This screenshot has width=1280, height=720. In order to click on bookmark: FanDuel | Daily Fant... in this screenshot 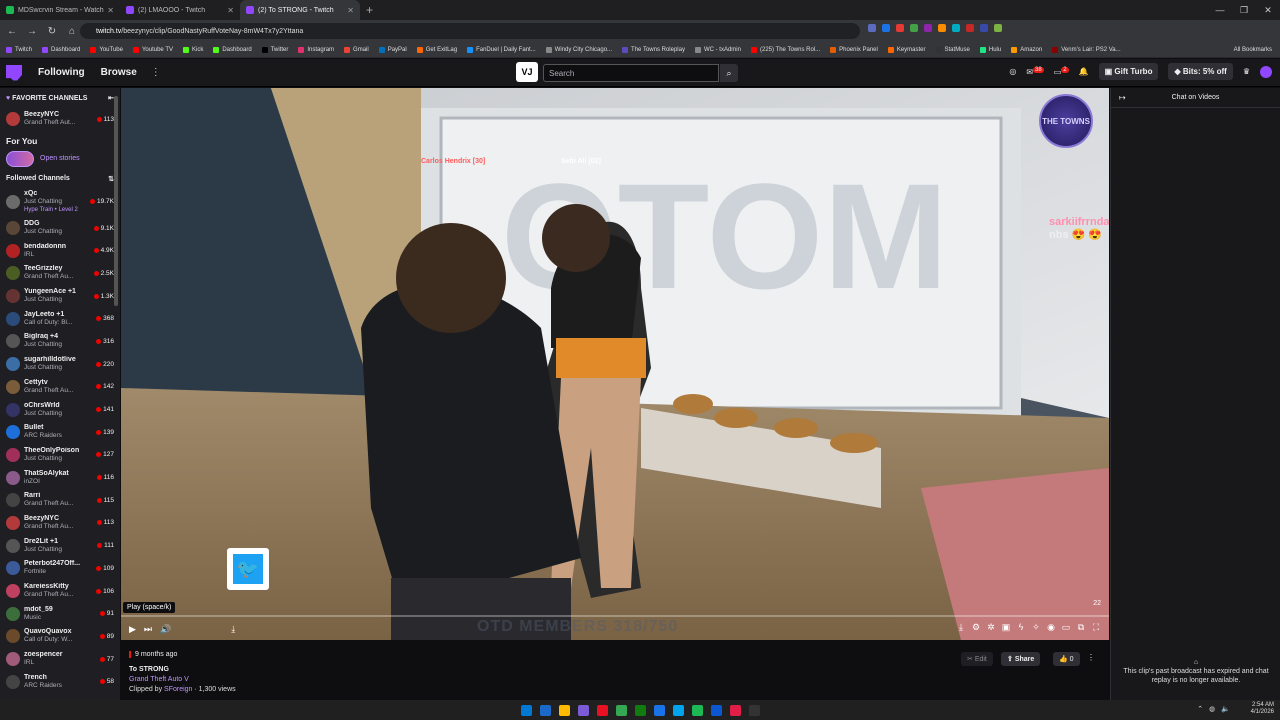, I will do `click(501, 49)`.